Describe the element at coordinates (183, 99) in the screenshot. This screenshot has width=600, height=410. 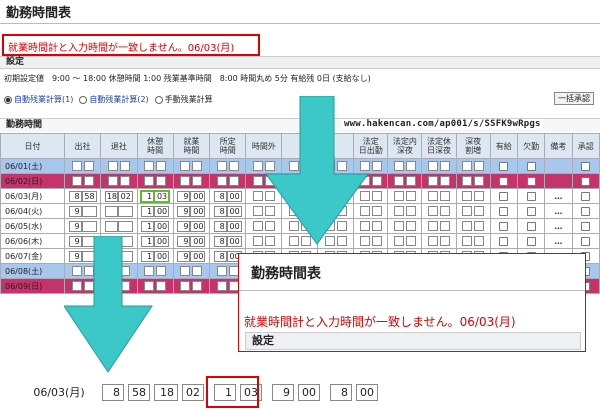
I see `calc-mode-radio-3: 手動残業計算` at that location.